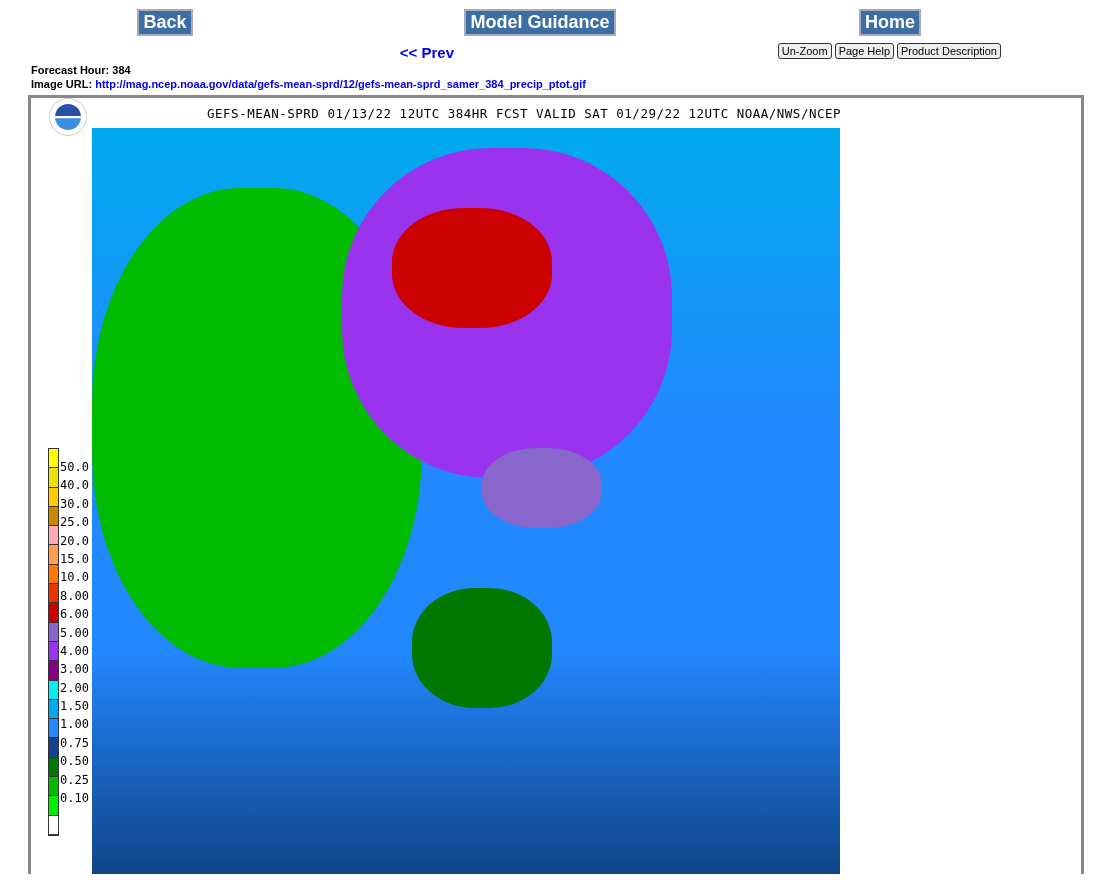 Image resolution: width=1110 pixels, height=884 pixels. I want to click on legend-label: 10.0, so click(74, 577).